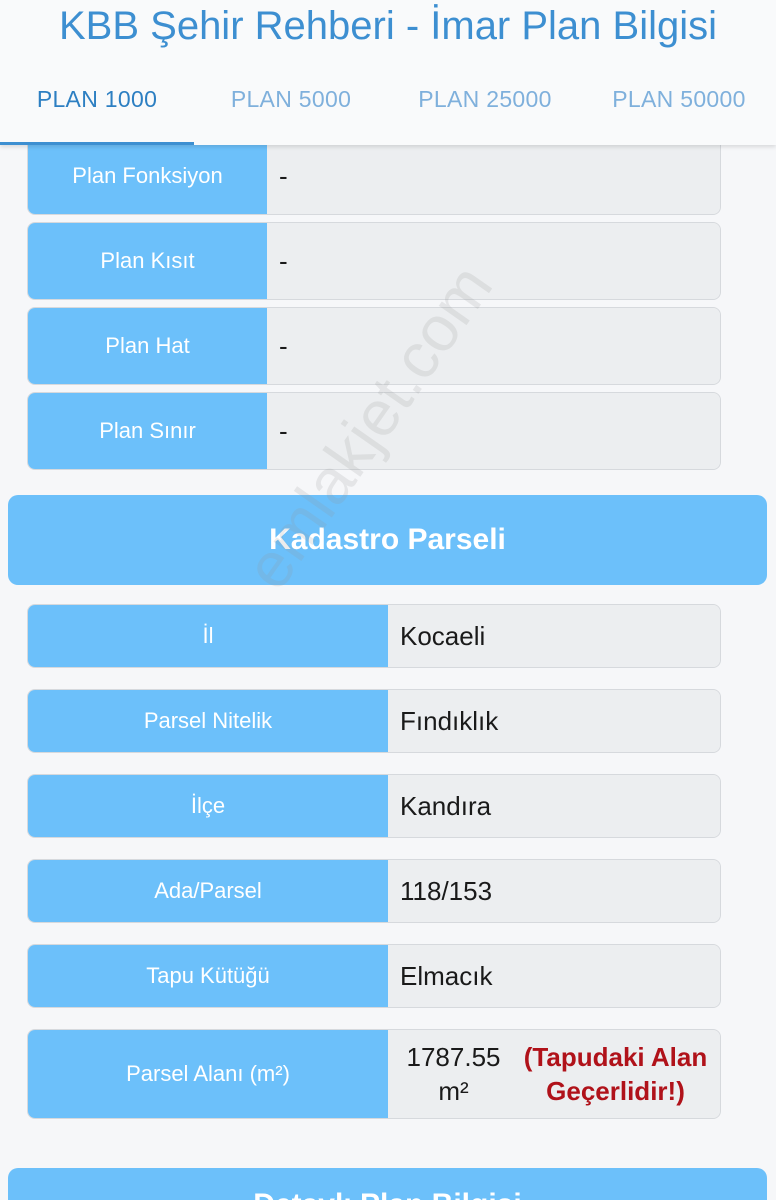  I want to click on row-ada-parsel: Ada/Parsel 118/153, so click(374, 891).